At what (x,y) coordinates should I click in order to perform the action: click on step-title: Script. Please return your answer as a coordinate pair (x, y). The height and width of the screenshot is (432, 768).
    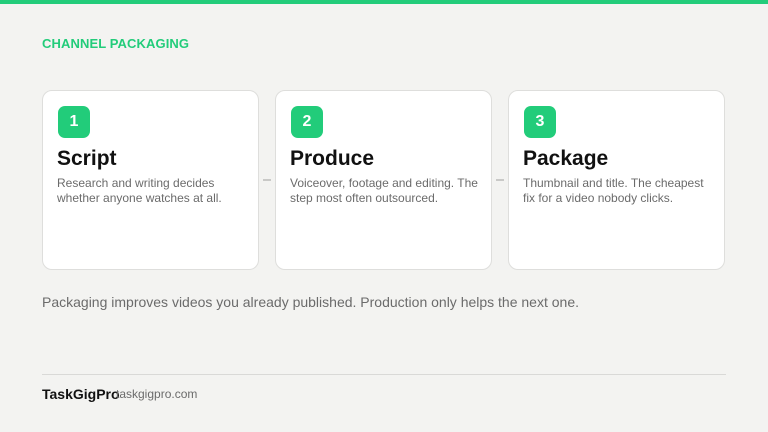
    Looking at the image, I should click on (87, 158).